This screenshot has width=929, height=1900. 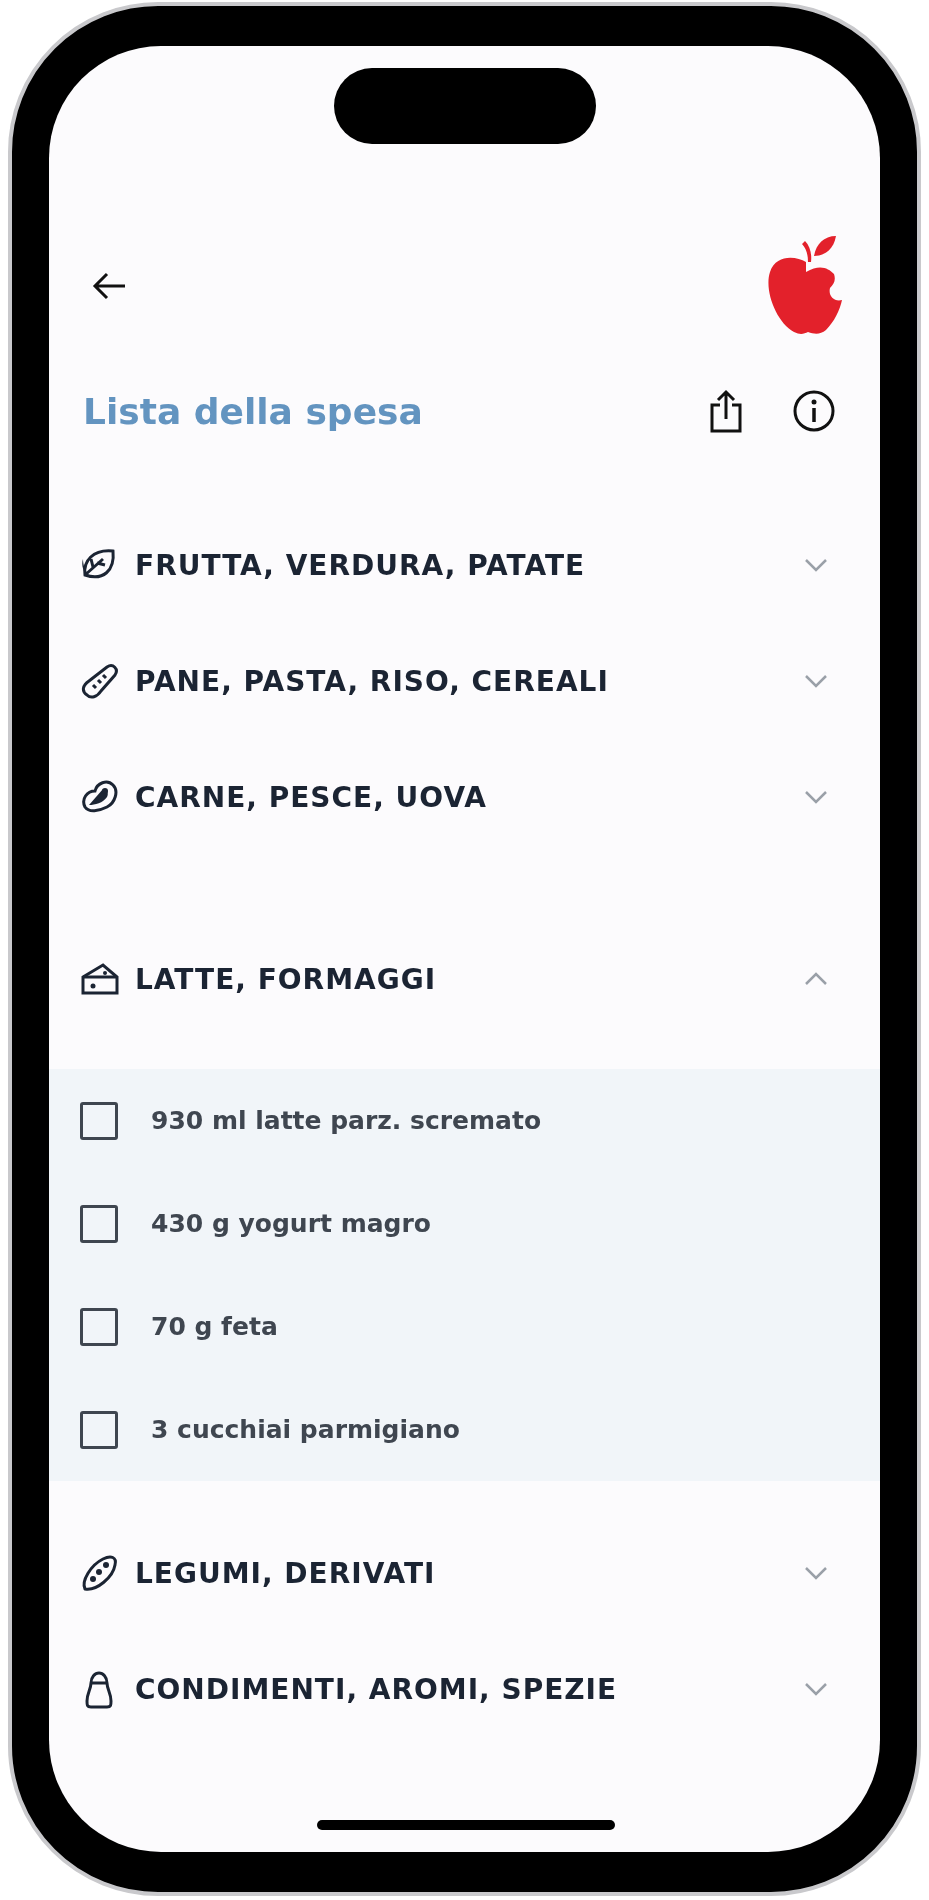 I want to click on category-header: CONDIMENTI, AROMI, SPEZIE, so click(x=464, y=1689).